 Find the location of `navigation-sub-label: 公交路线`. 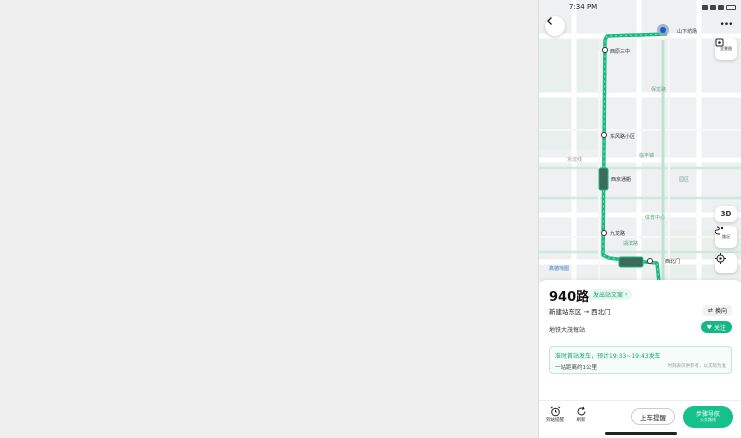

navigation-sub-label: 公交路线 is located at coordinates (708, 420).